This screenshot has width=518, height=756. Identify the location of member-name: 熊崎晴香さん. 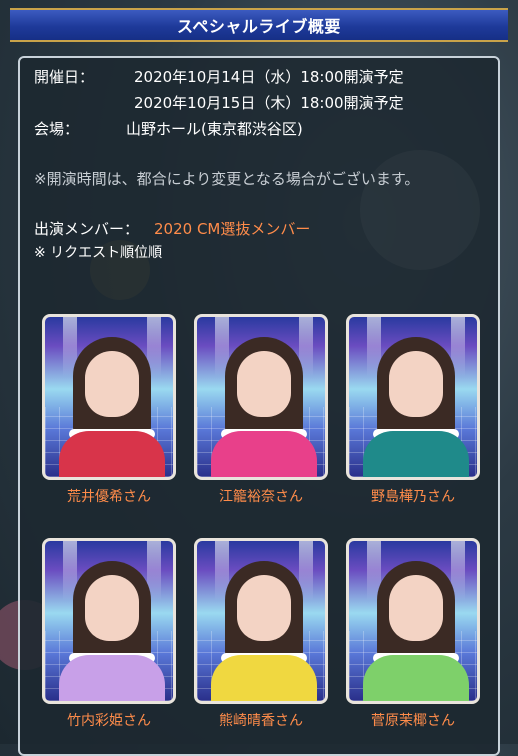
(261, 721).